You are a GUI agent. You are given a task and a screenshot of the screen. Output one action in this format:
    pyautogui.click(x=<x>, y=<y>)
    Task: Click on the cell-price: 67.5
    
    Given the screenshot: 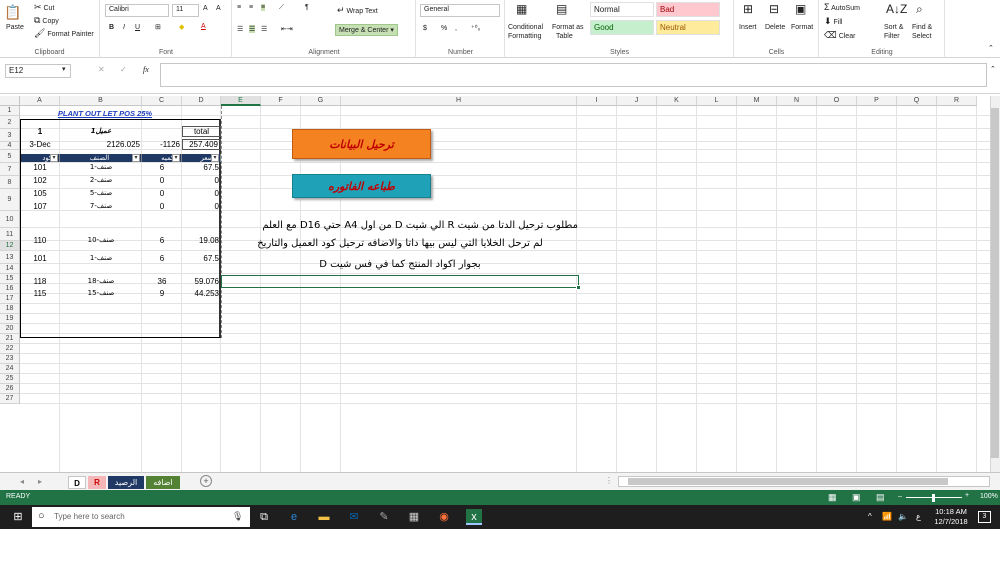 What is the action you would take?
    pyautogui.click(x=200, y=167)
    